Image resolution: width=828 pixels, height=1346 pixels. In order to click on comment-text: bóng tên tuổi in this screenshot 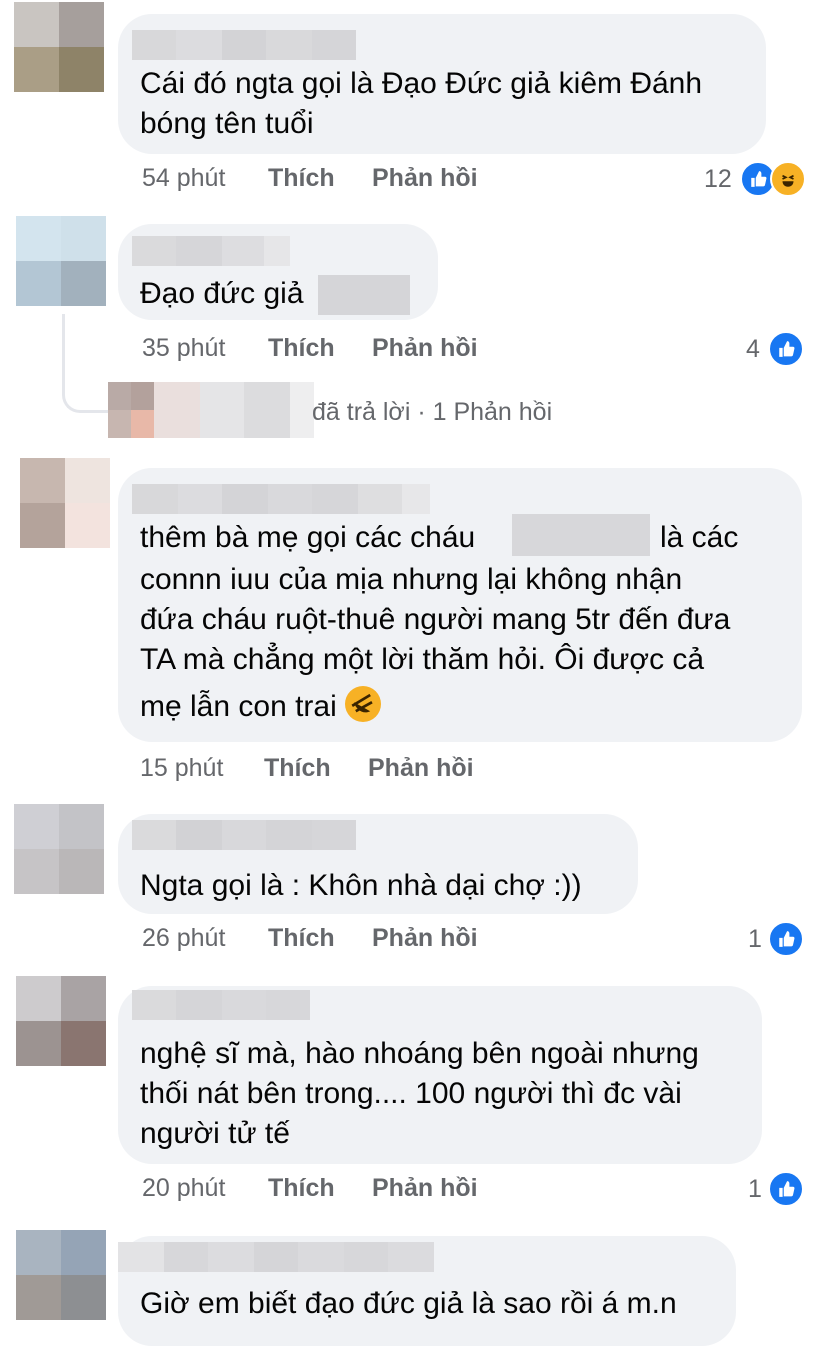, I will do `click(227, 123)`.